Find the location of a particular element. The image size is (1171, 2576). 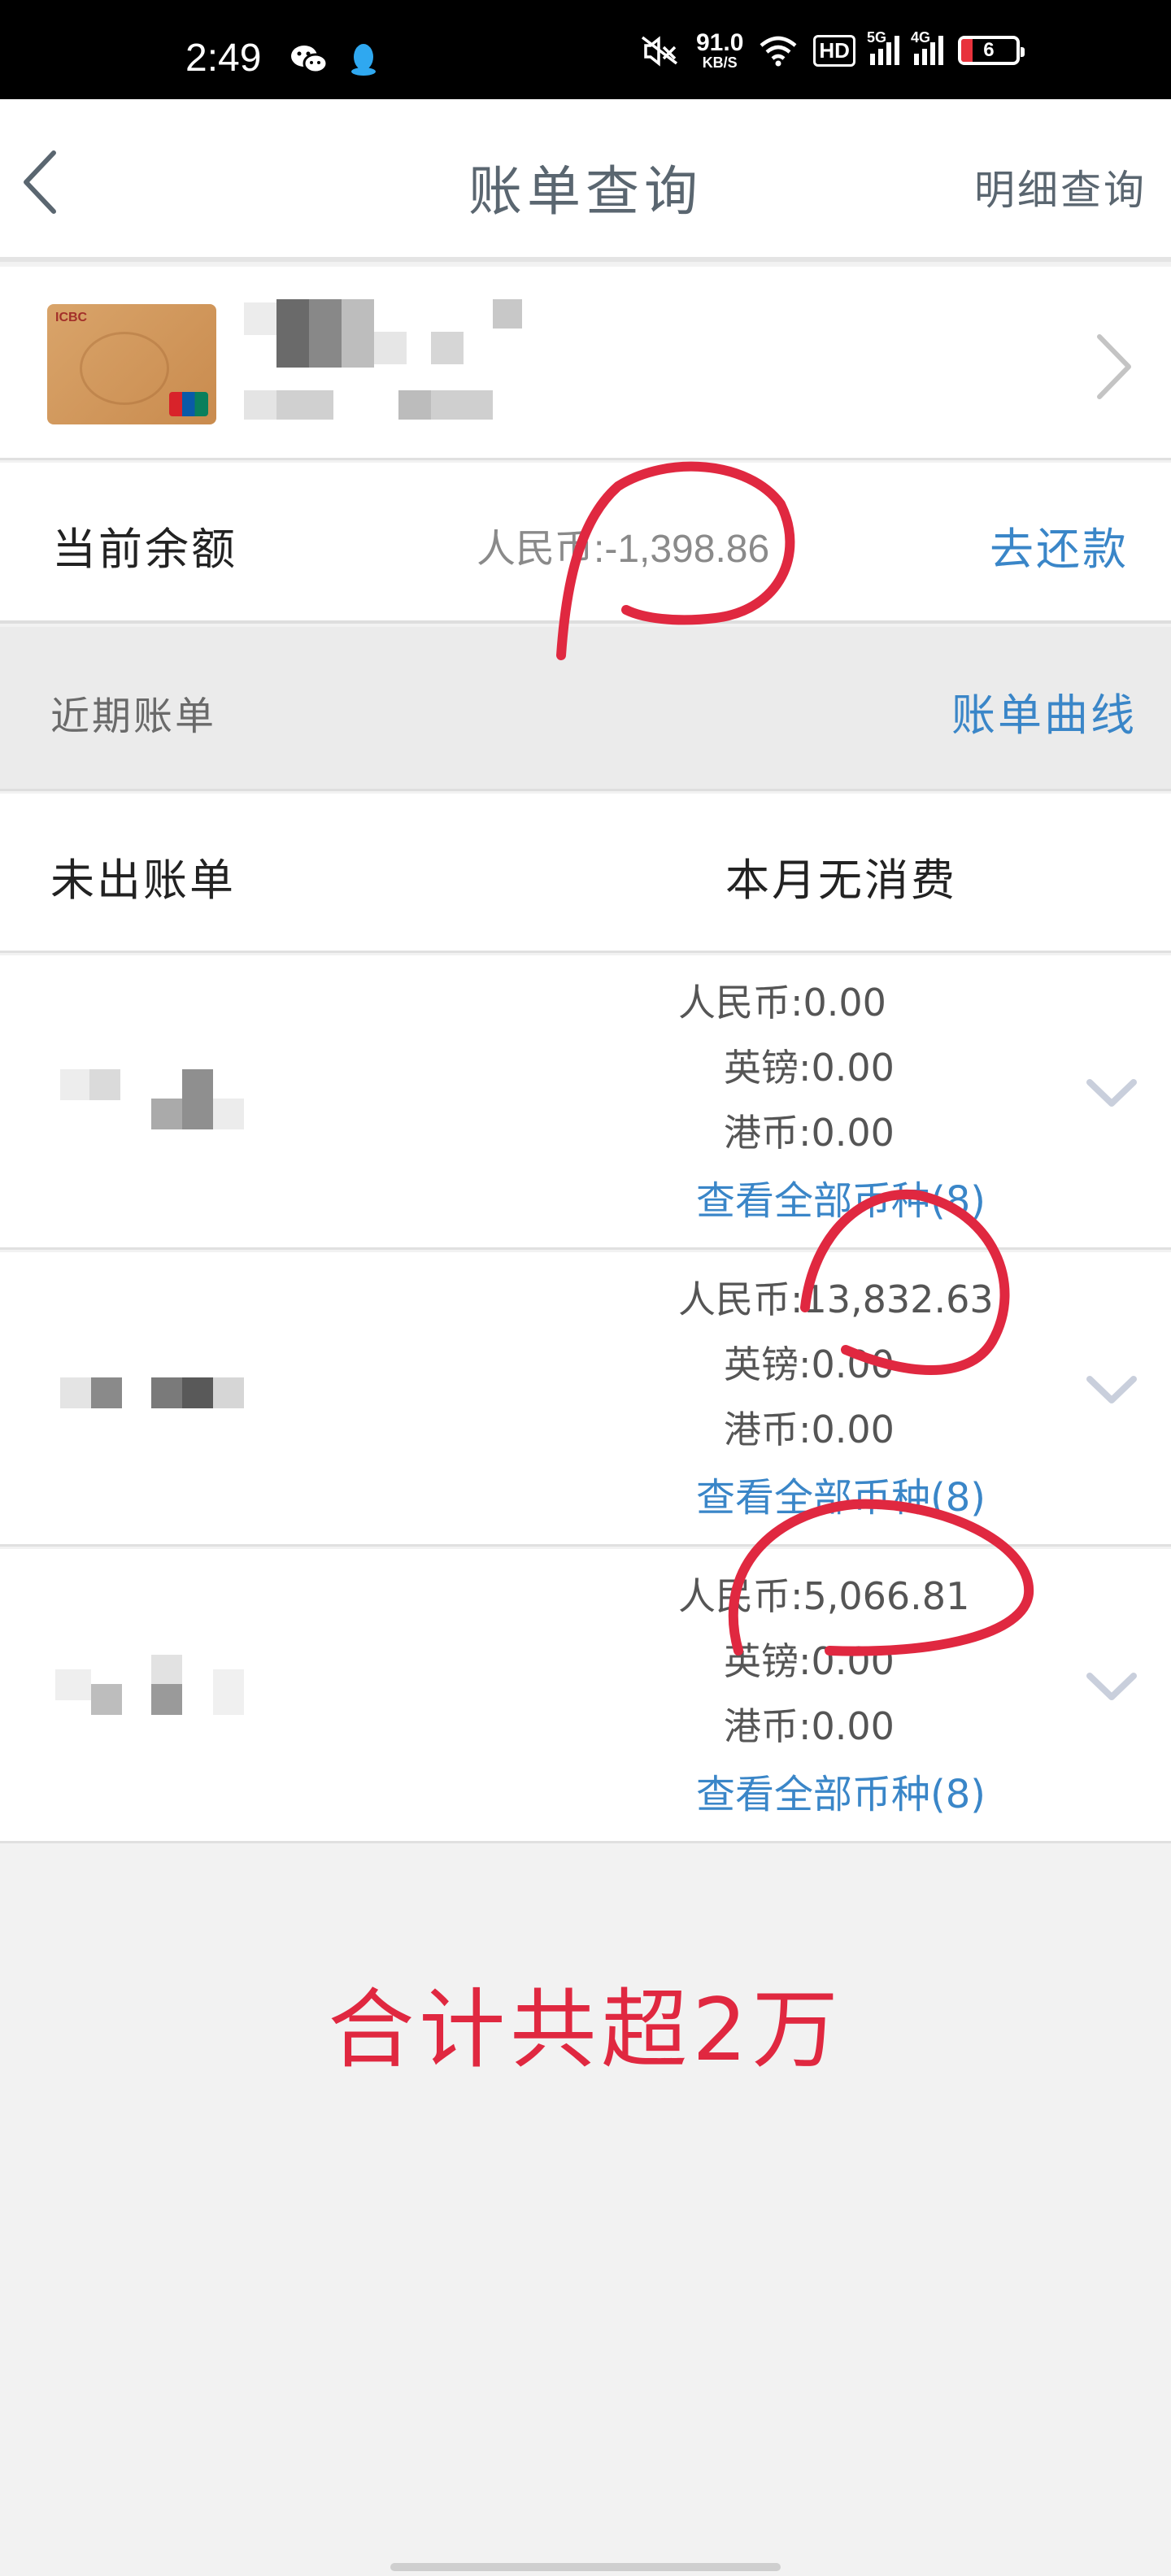

sig2-label: 4G is located at coordinates (920, 38).